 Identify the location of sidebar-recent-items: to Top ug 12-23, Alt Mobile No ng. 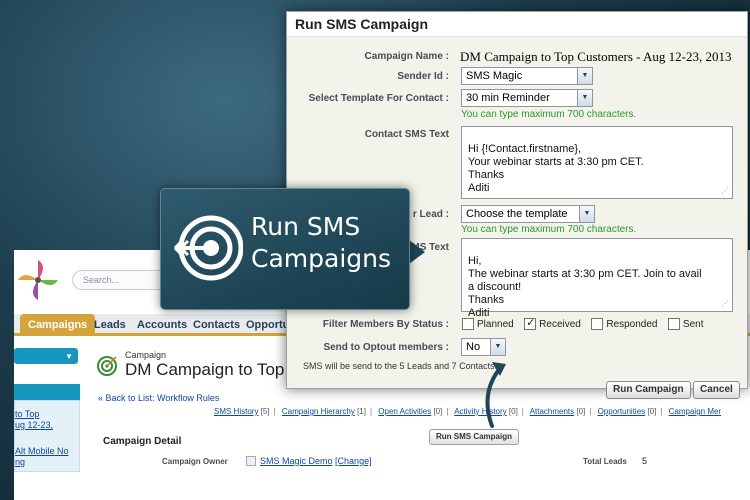
(47, 436).